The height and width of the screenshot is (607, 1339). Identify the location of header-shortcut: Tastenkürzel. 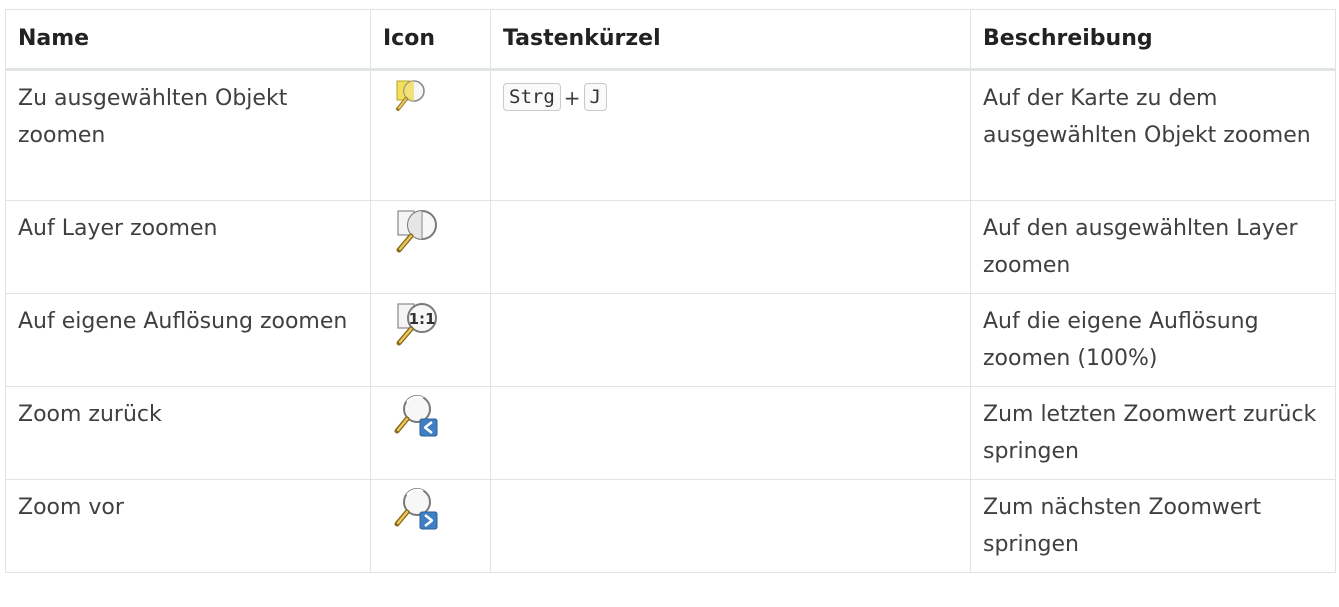
(730, 40).